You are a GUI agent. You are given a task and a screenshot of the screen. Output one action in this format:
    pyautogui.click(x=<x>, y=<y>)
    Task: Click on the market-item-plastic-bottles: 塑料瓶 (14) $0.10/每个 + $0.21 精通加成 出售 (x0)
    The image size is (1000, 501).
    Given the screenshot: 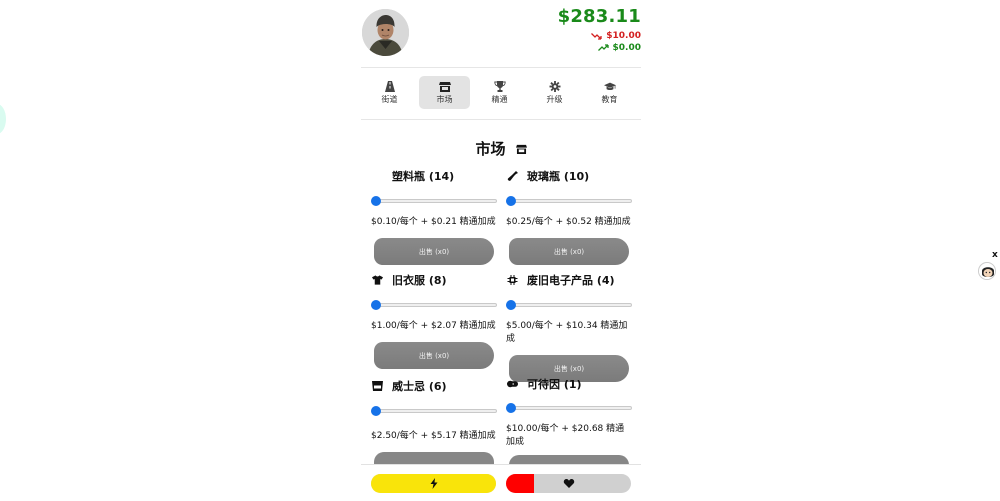 What is the action you would take?
    pyautogui.click(x=435, y=216)
    